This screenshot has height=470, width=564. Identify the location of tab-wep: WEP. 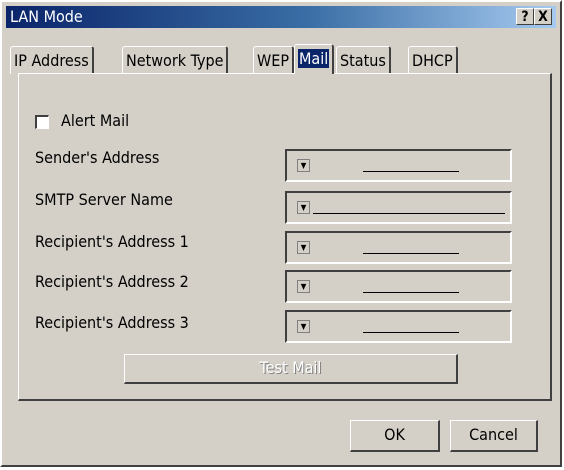
(274, 60).